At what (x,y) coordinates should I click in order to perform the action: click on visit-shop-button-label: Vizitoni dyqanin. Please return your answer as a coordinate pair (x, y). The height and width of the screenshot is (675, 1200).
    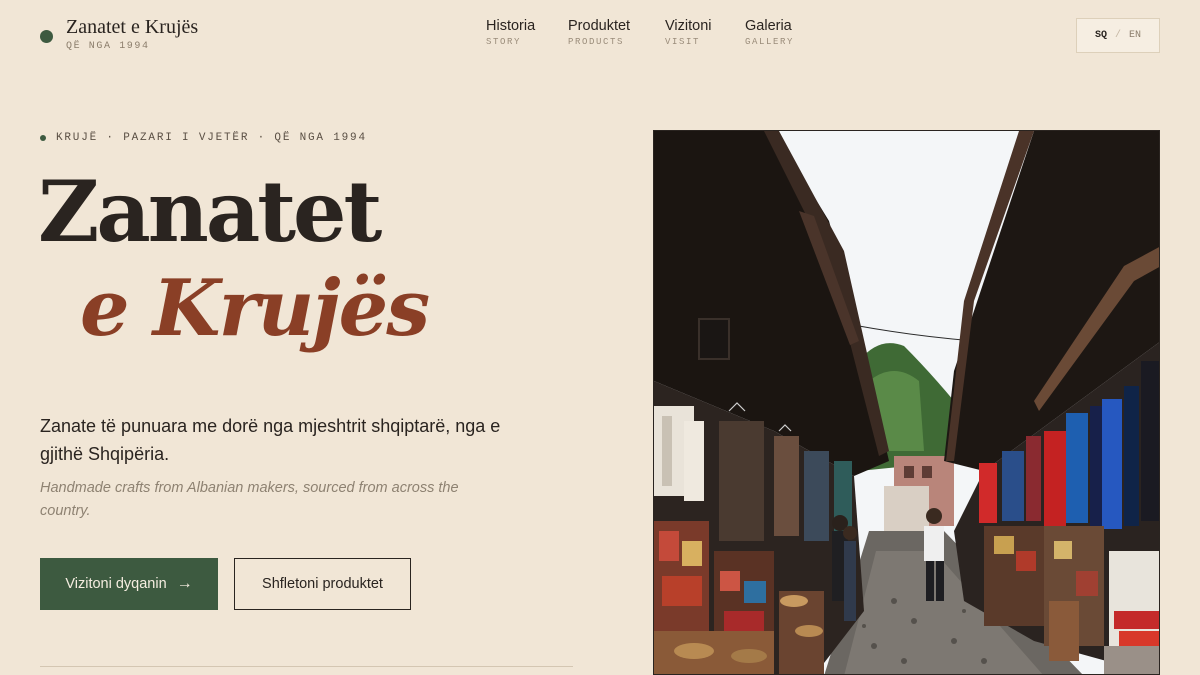
    Looking at the image, I should click on (116, 584).